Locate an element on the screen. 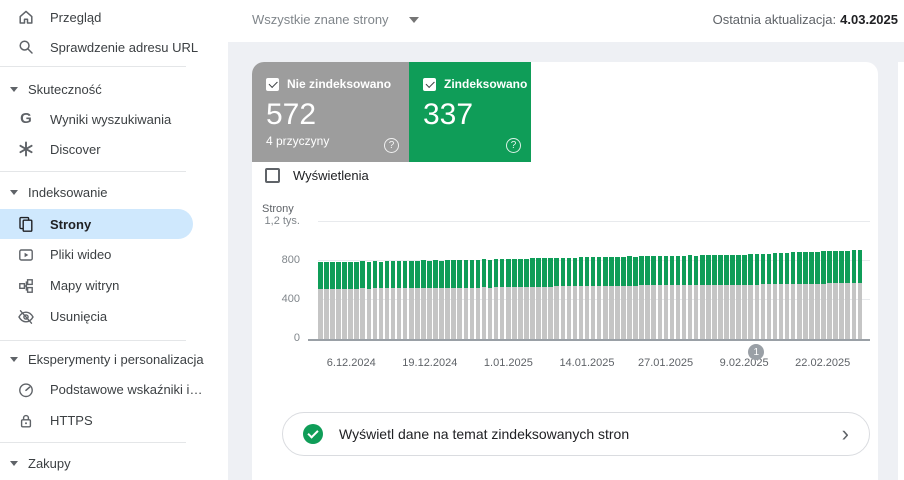 This screenshot has height=480, width=904. sidebar-item-overview: Przegląd is located at coordinates (114, 17).